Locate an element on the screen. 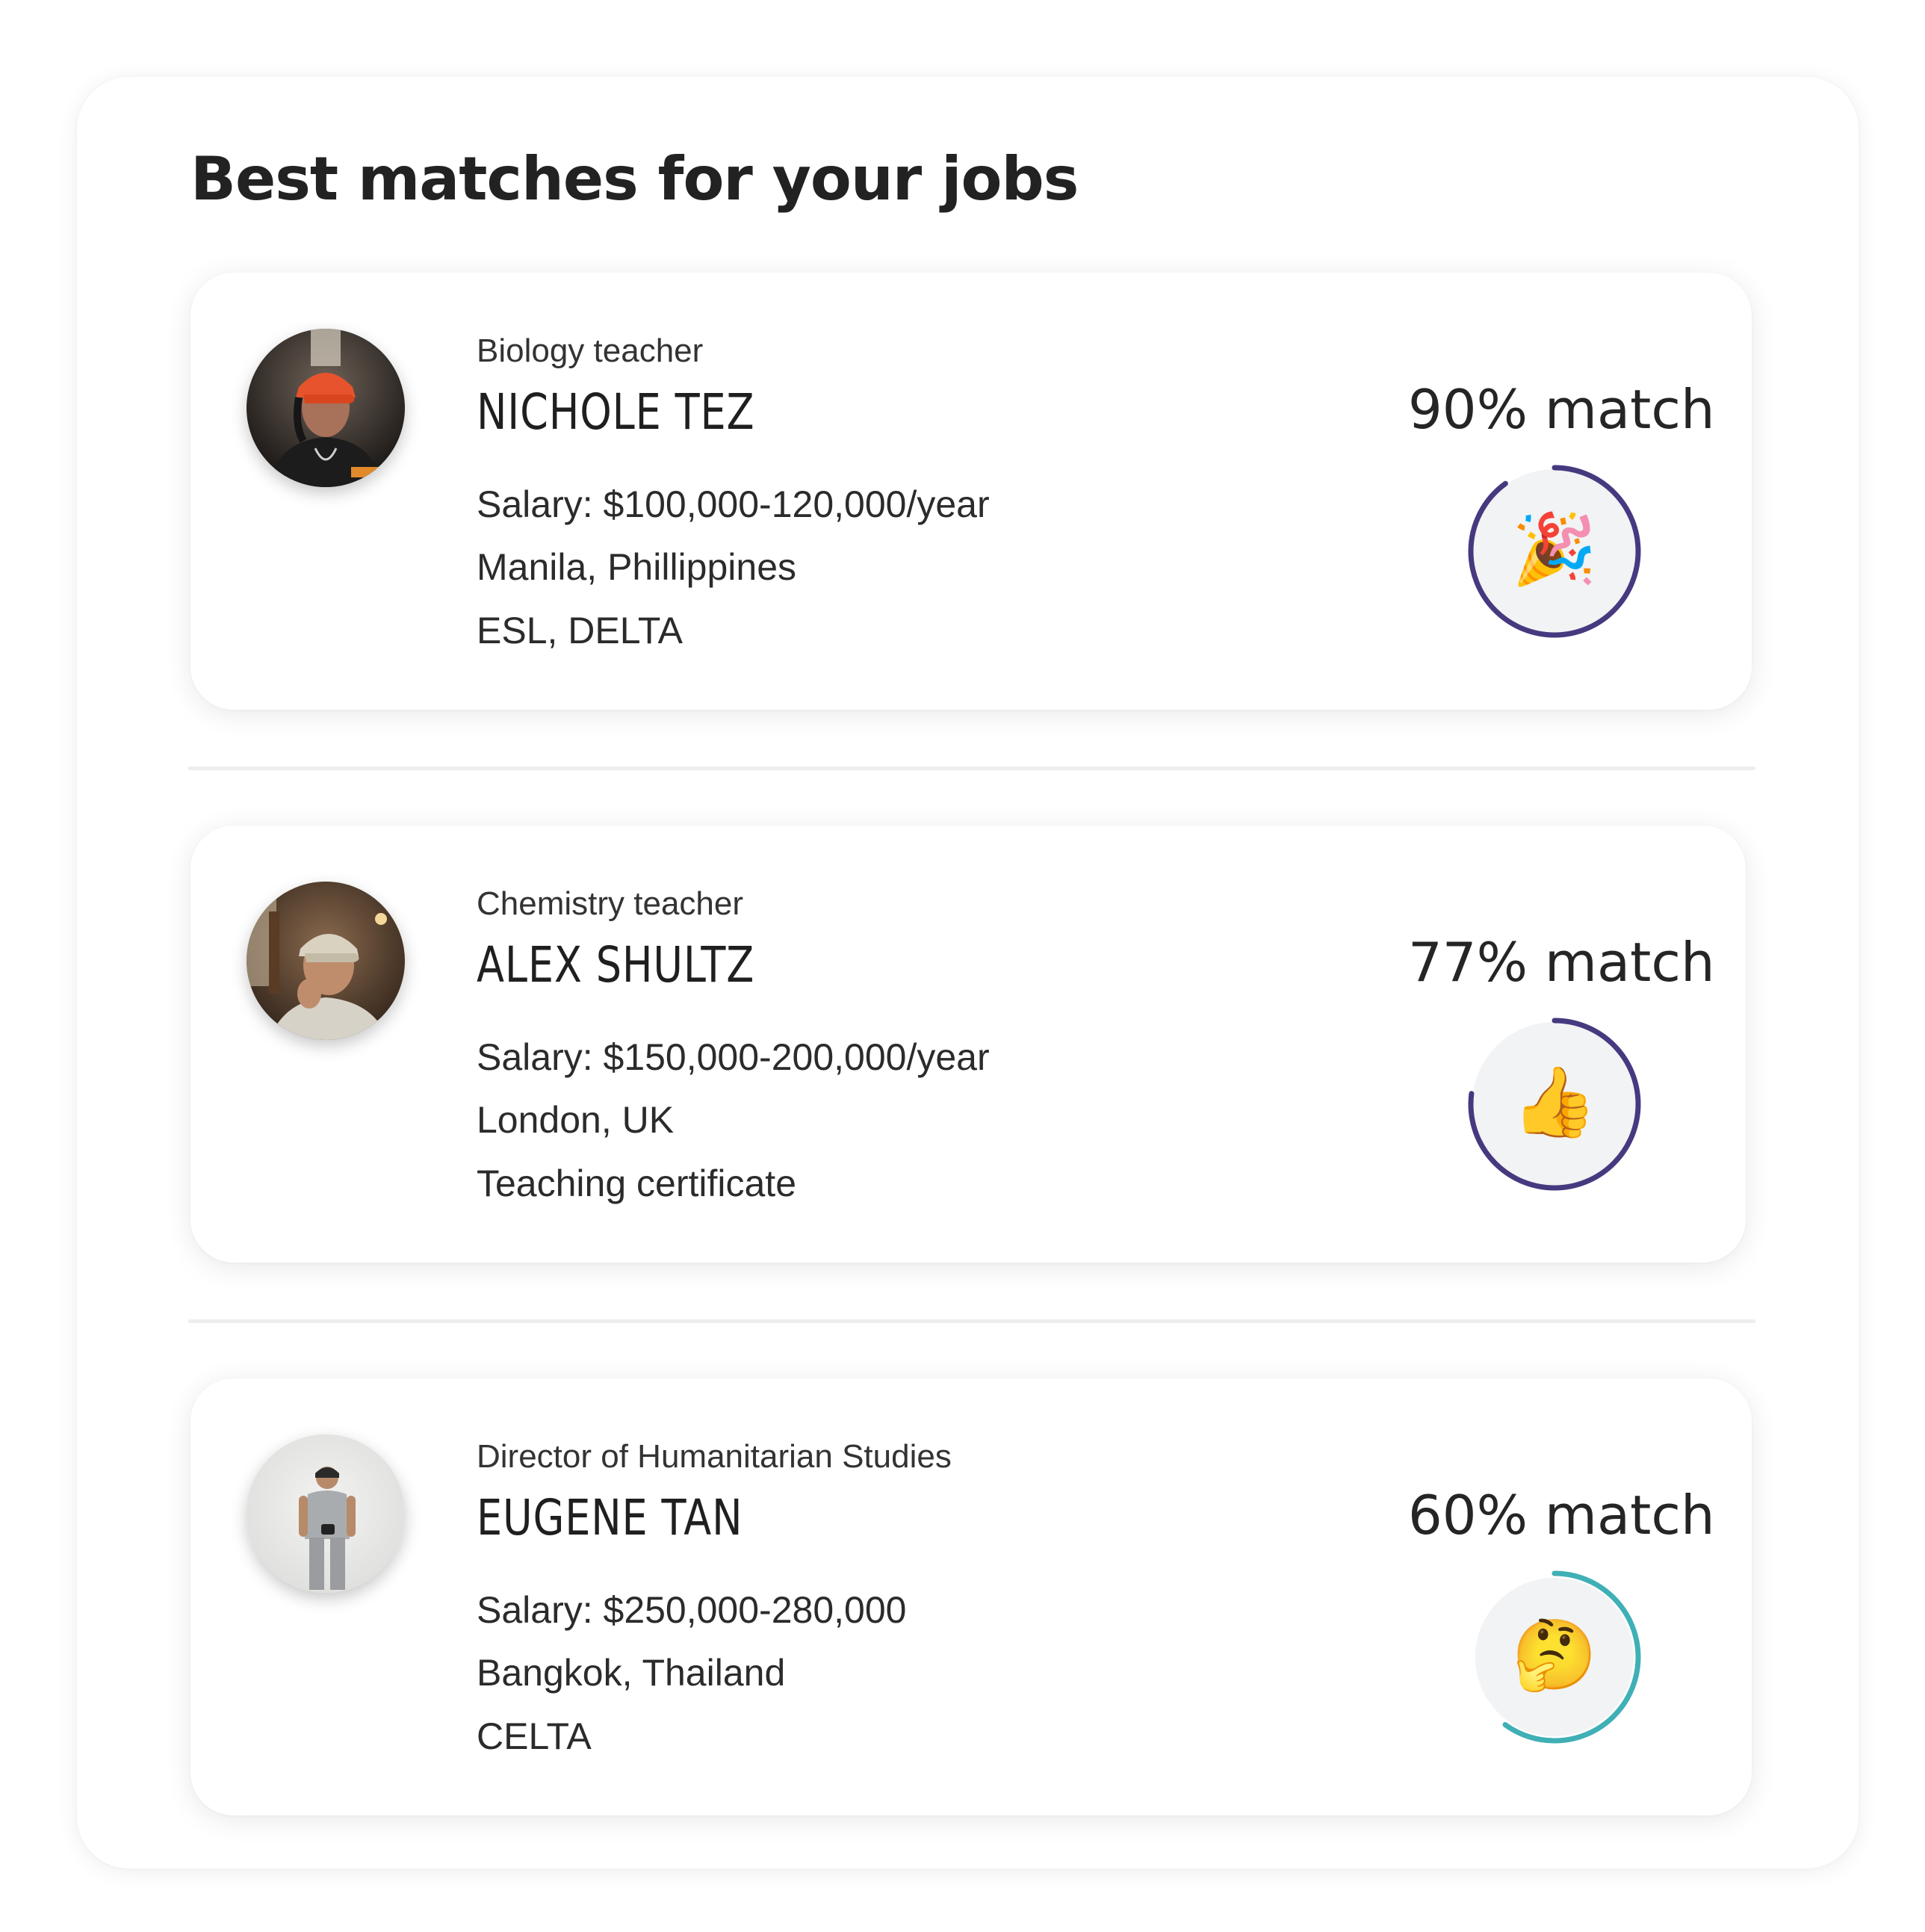  thinking-face-icon: 🤔 is located at coordinates (1555, 1655).